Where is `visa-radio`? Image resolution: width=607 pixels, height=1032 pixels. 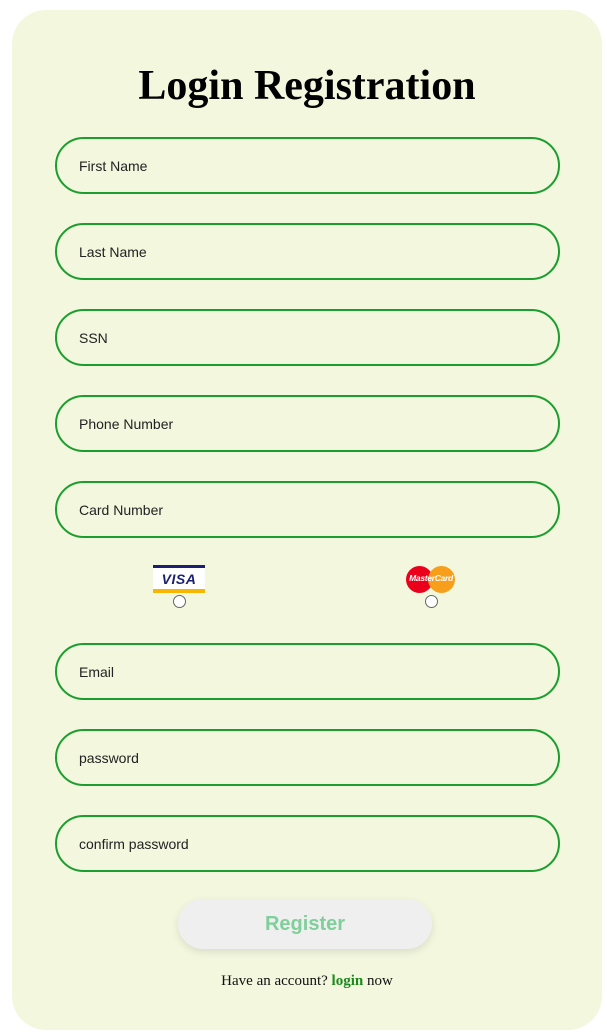
visa-radio is located at coordinates (179, 601).